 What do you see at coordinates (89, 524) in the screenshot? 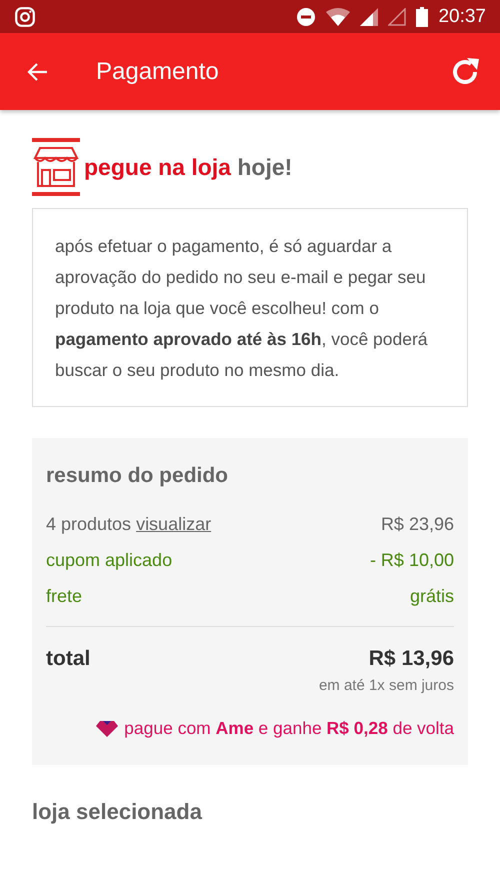
I see `summary-label: 4 produtos` at bounding box center [89, 524].